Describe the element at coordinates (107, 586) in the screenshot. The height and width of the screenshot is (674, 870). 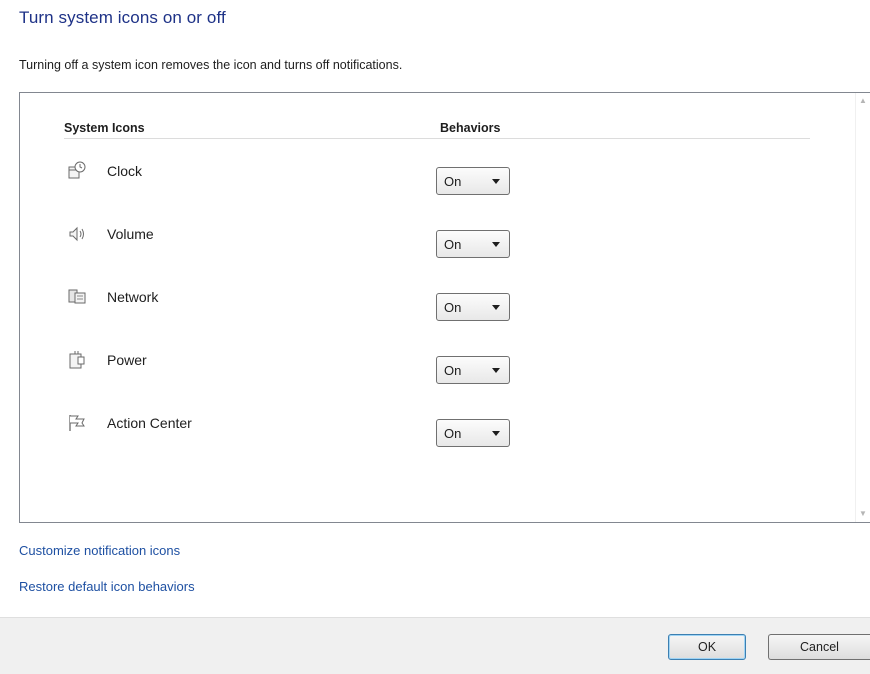
I see `restore-default-behaviors-link: Restore default icon behaviors` at that location.